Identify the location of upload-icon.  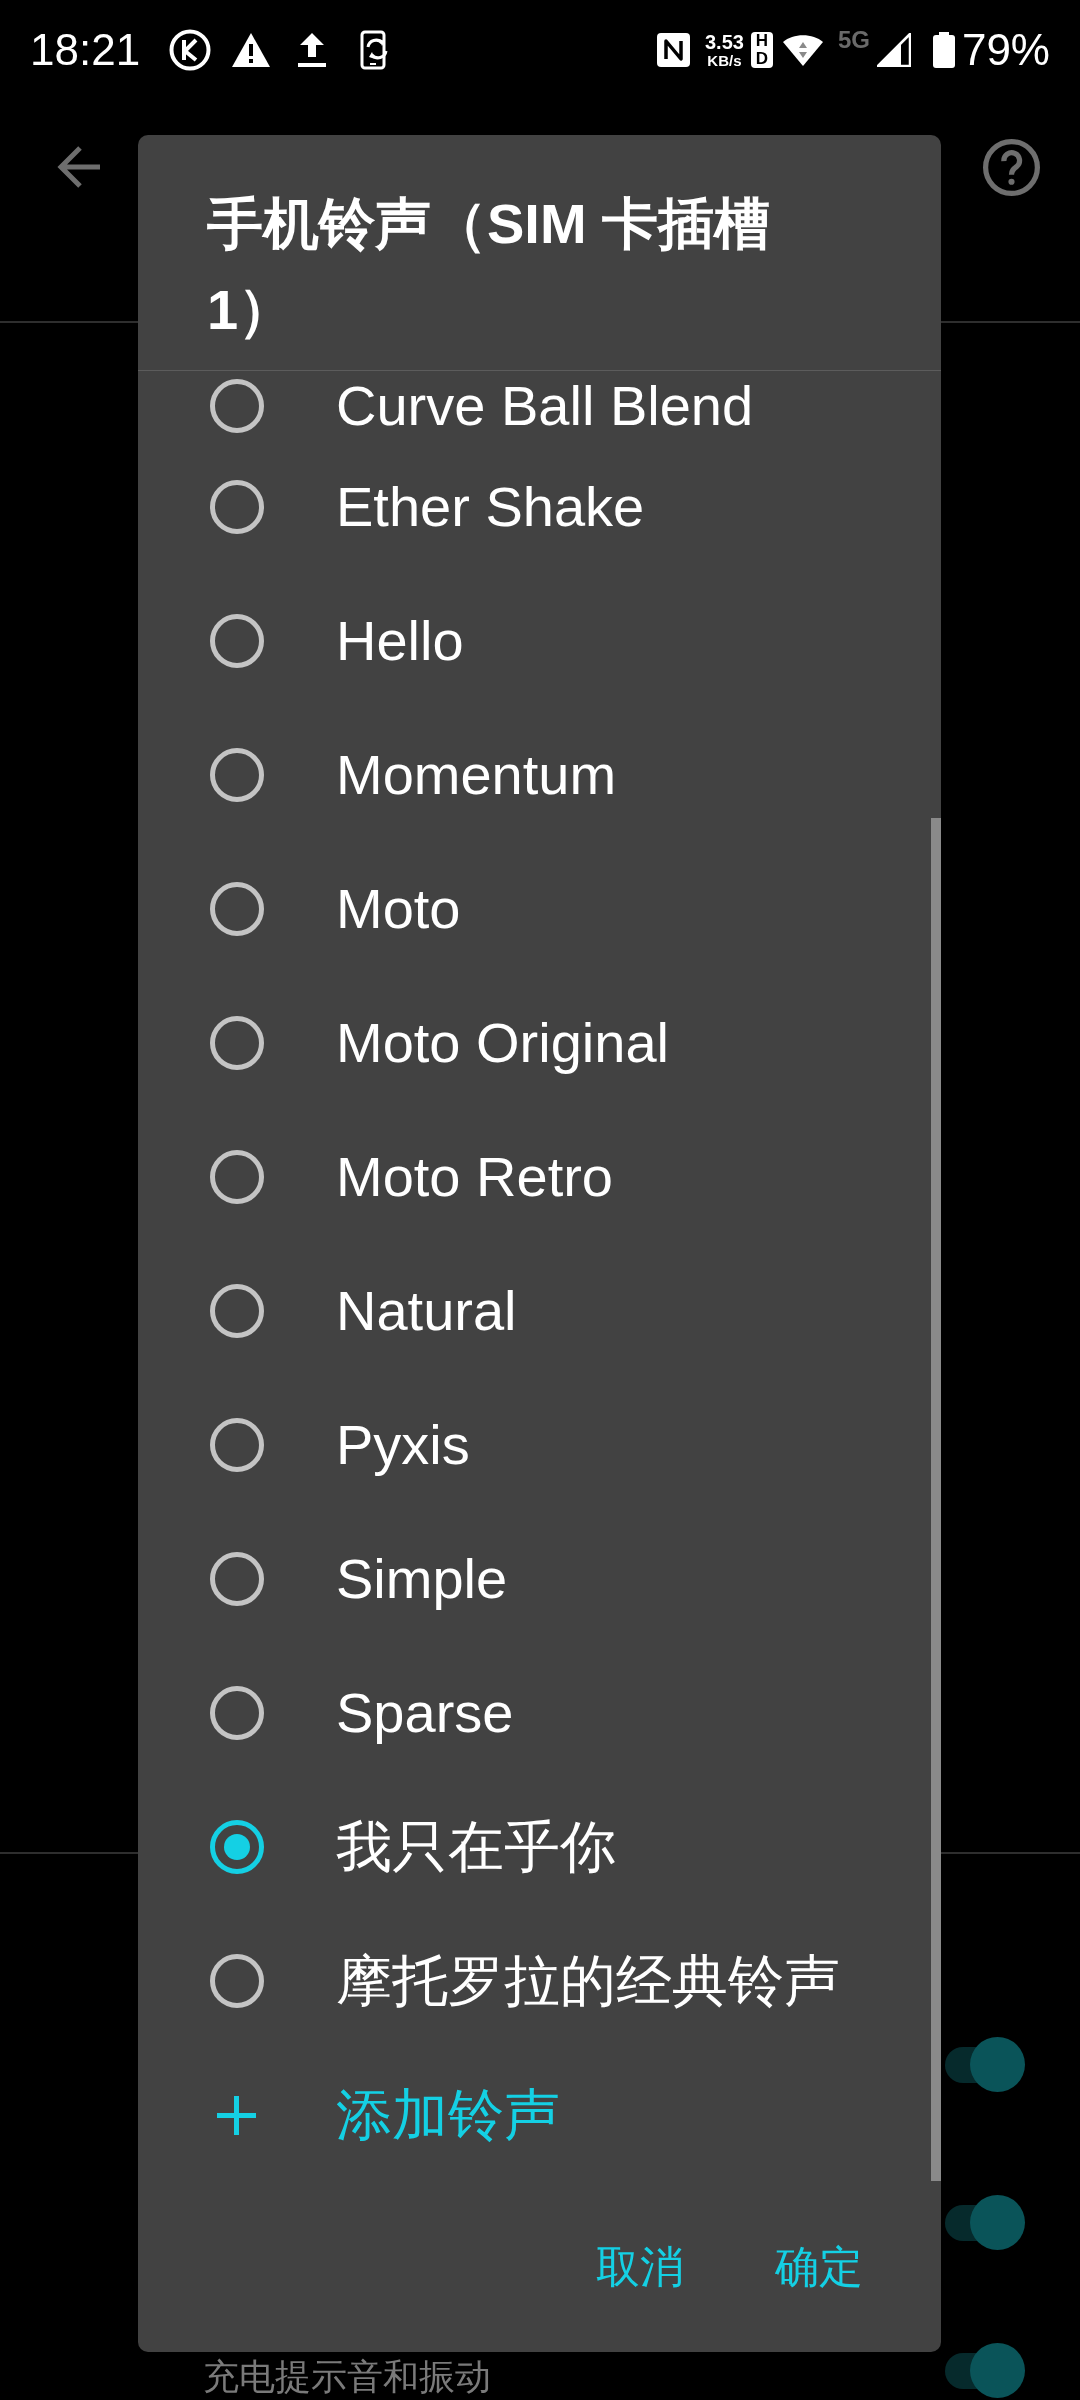
(312, 50).